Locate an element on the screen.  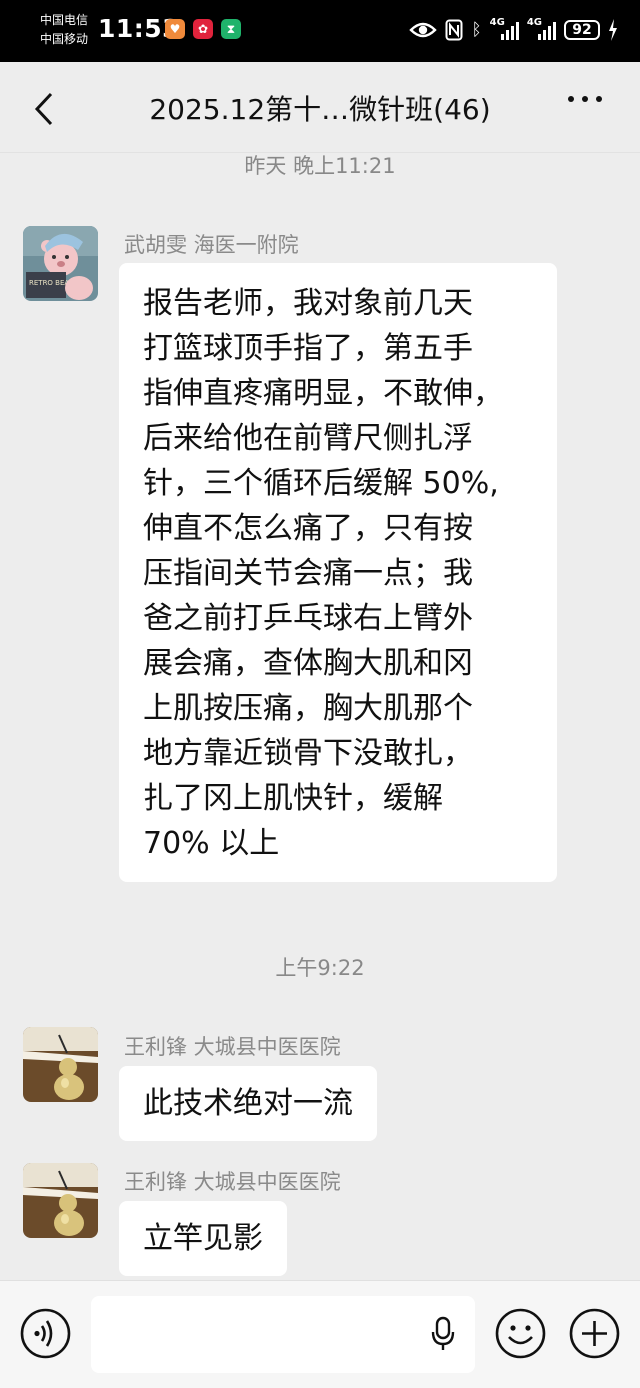
message-line: 针，三个循环后缓解 50%, is located at coordinates (321, 483).